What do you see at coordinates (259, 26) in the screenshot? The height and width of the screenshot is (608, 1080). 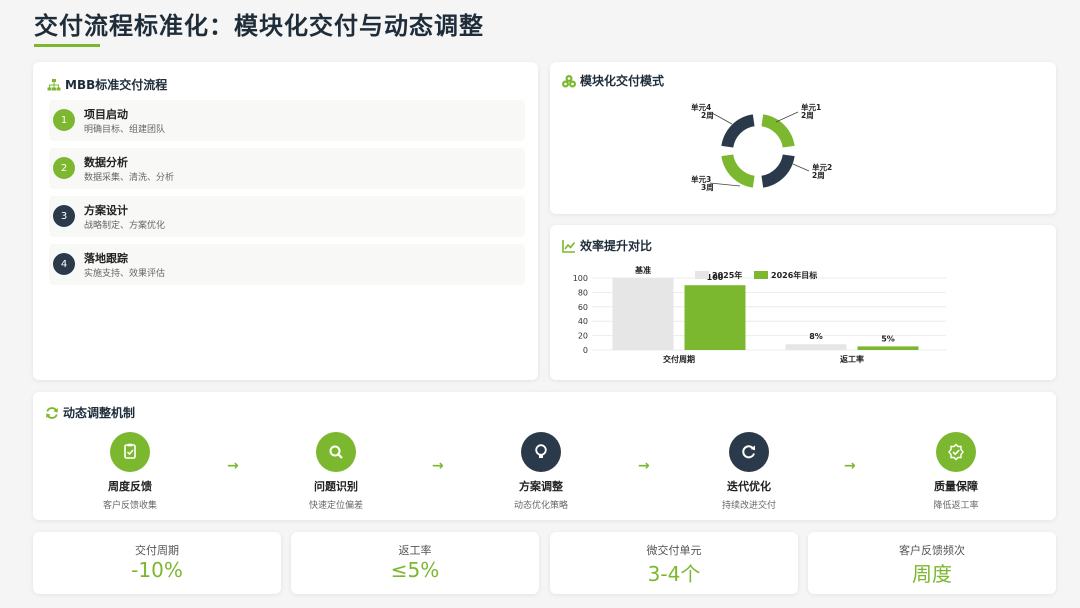 I see `page-title: 交付流程标准化：模块化交付与动态调整` at bounding box center [259, 26].